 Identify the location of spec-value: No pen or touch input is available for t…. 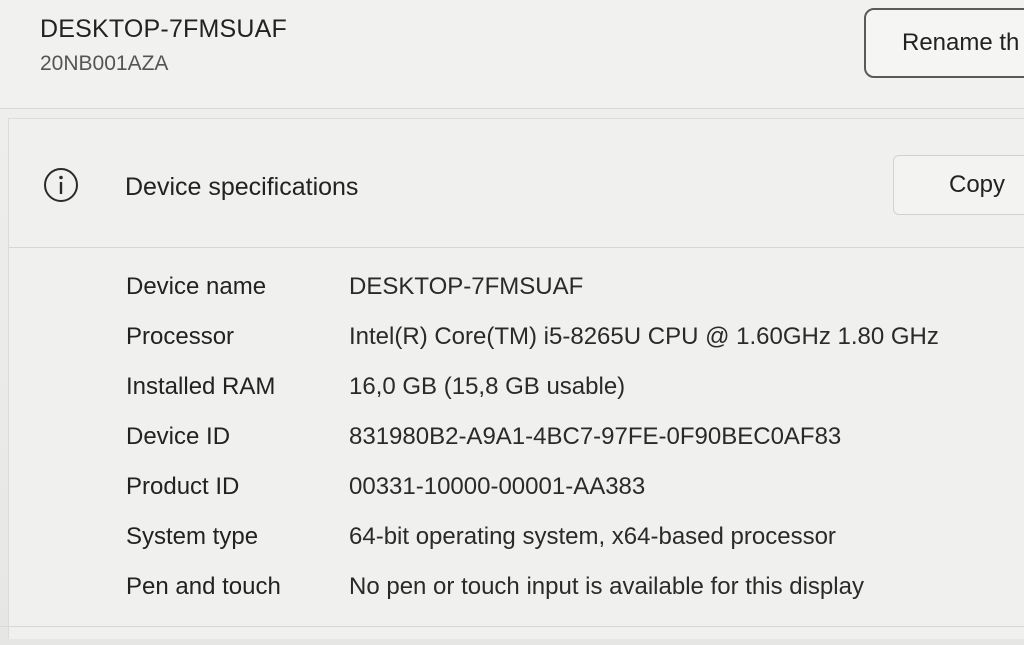
(606, 586).